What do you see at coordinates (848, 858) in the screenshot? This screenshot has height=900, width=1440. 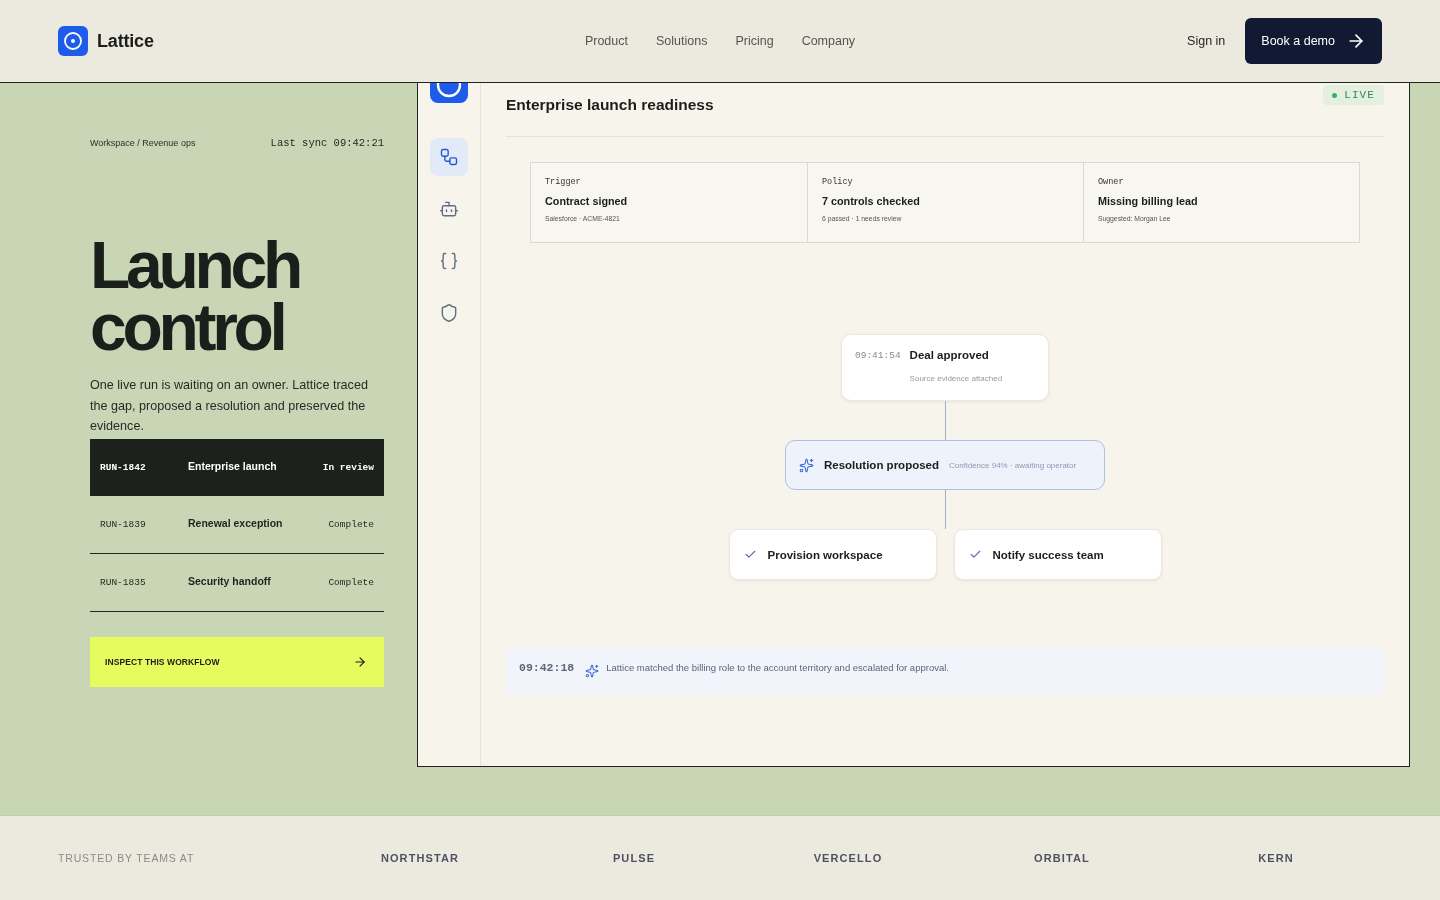 I see `brand-wordmark: VERCELLO` at bounding box center [848, 858].